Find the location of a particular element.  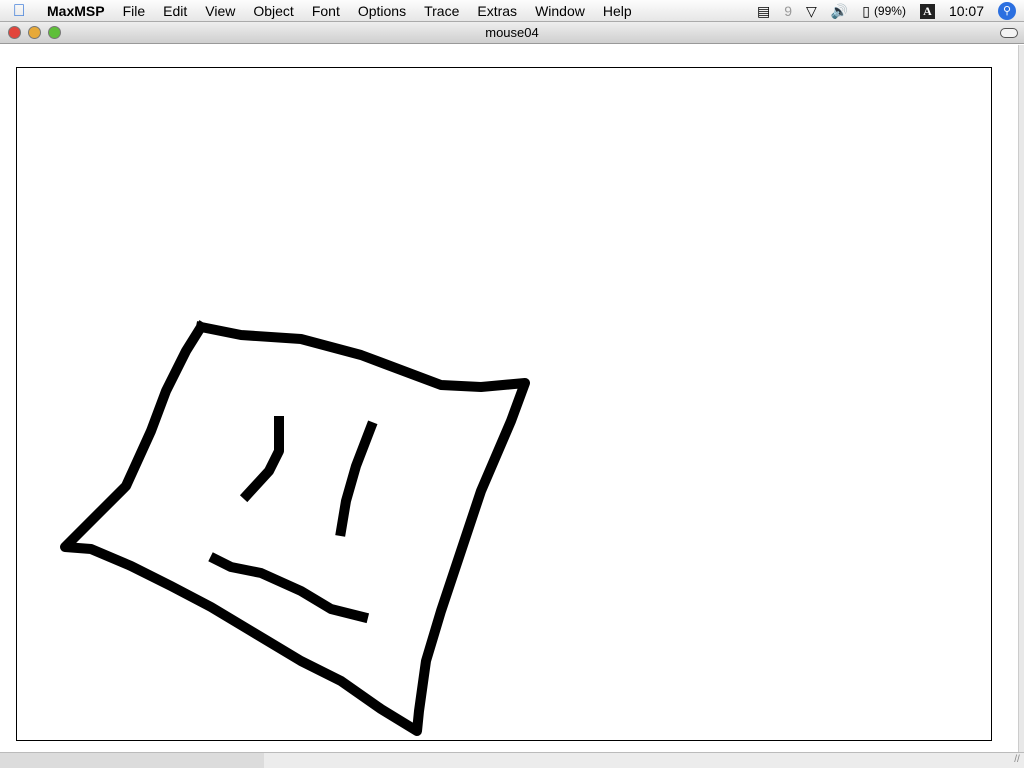

clock: 10:07 is located at coordinates (966, 11).